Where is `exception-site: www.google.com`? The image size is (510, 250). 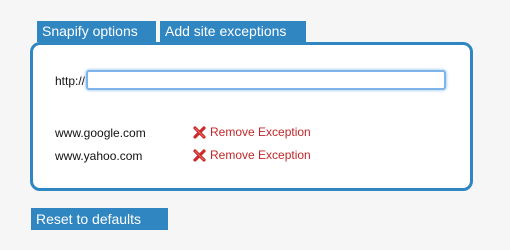
exception-site: www.google.com is located at coordinates (100, 133).